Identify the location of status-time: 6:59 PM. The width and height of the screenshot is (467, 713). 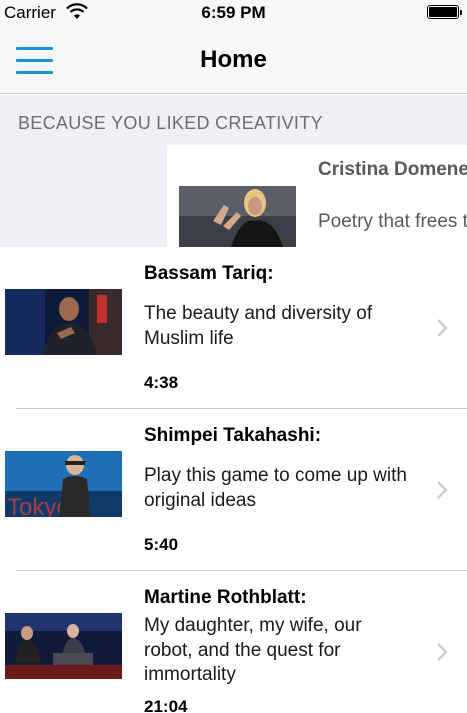
(233, 12).